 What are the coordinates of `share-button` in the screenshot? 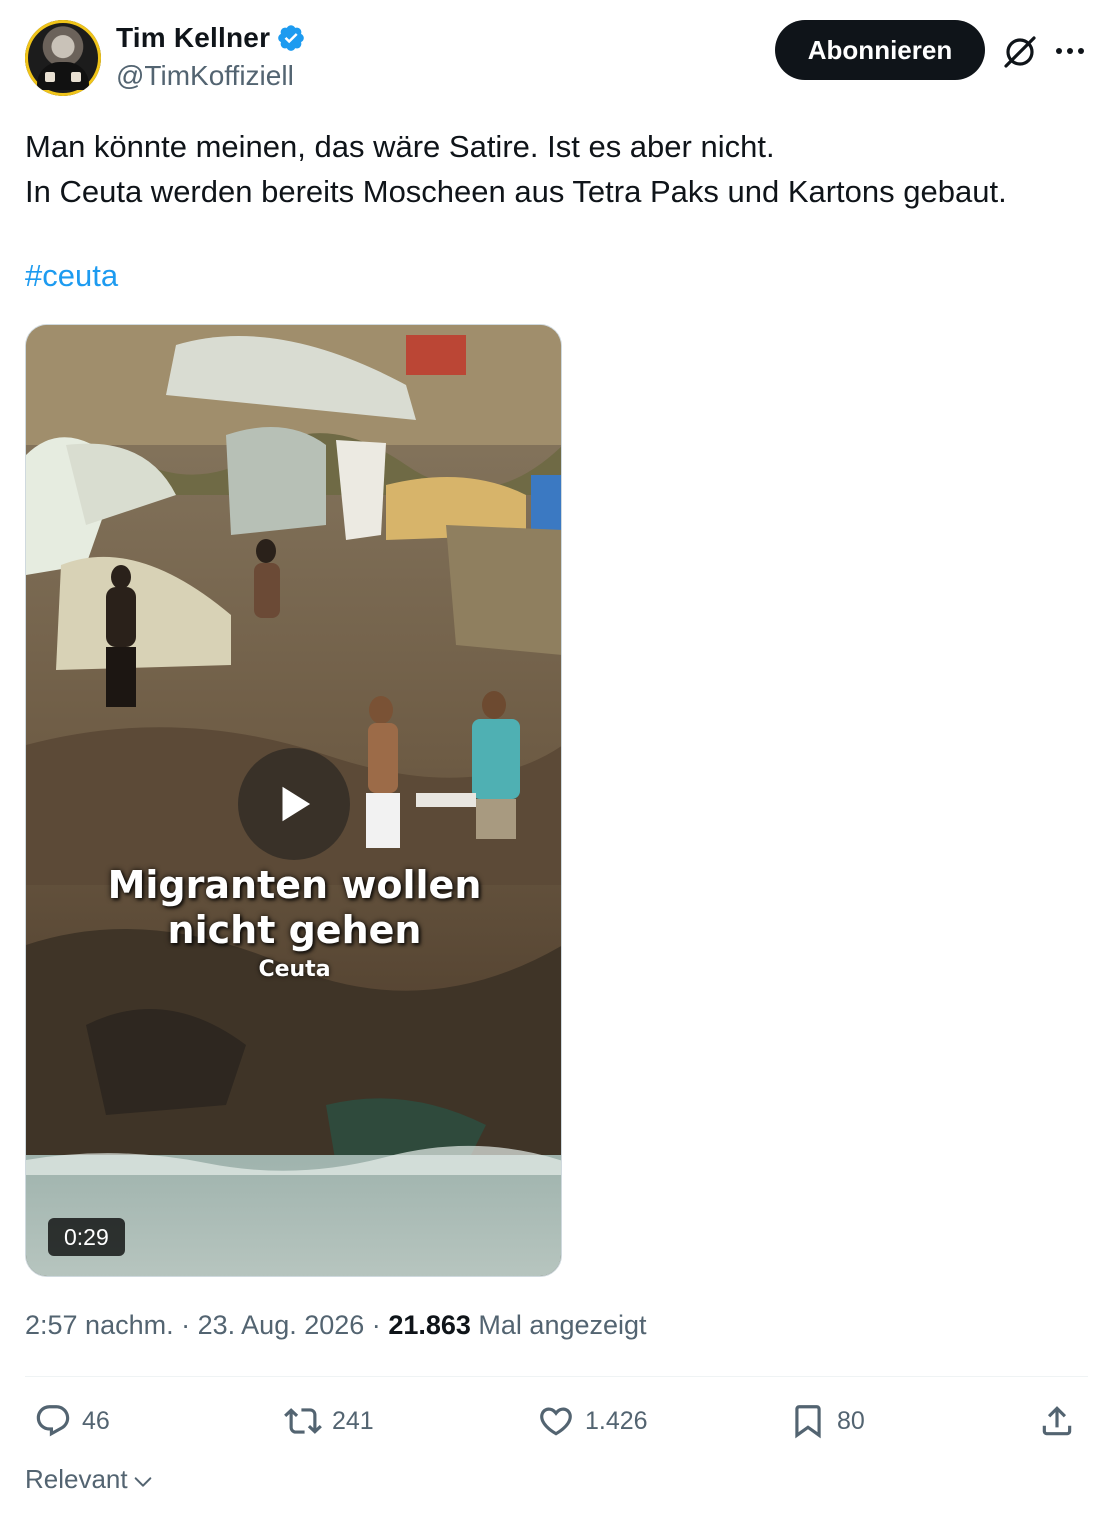 It's located at (1057, 1421).